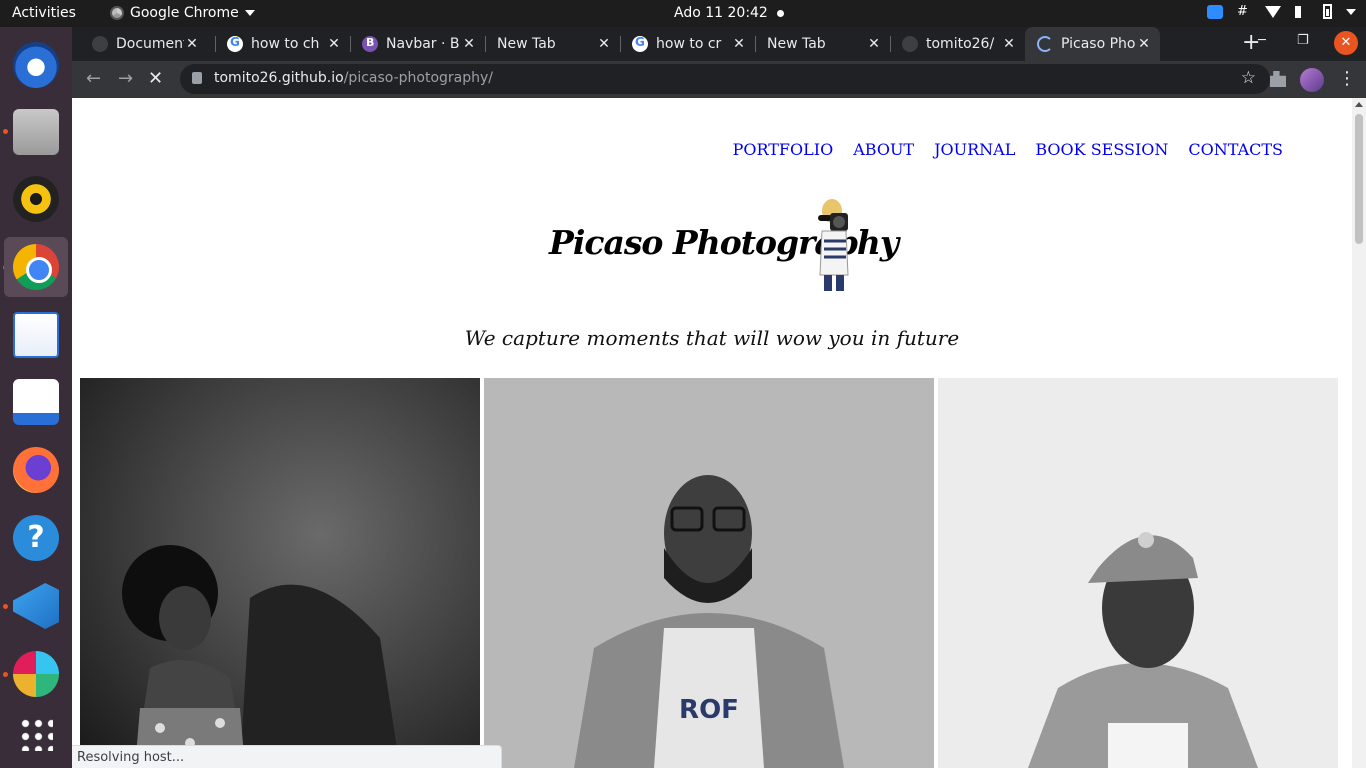  I want to click on dock-slack, so click(36, 674).